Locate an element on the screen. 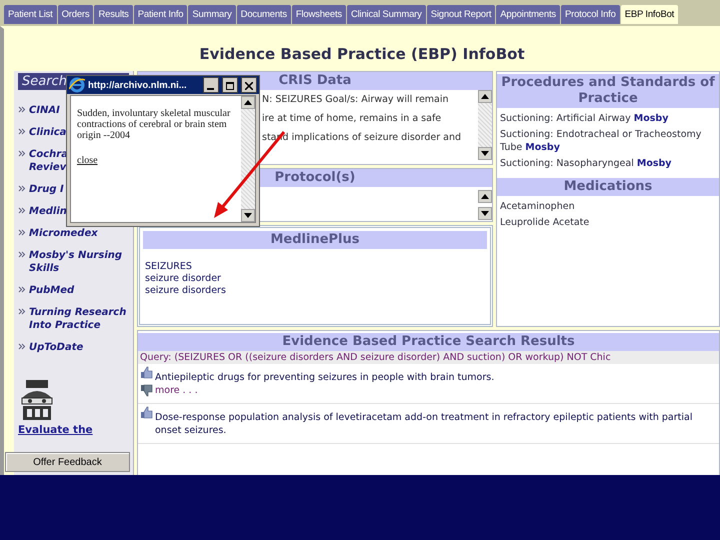  cris-text: N: SEIZURES Goal/s: Airway will remain is located at coordinates (356, 99).